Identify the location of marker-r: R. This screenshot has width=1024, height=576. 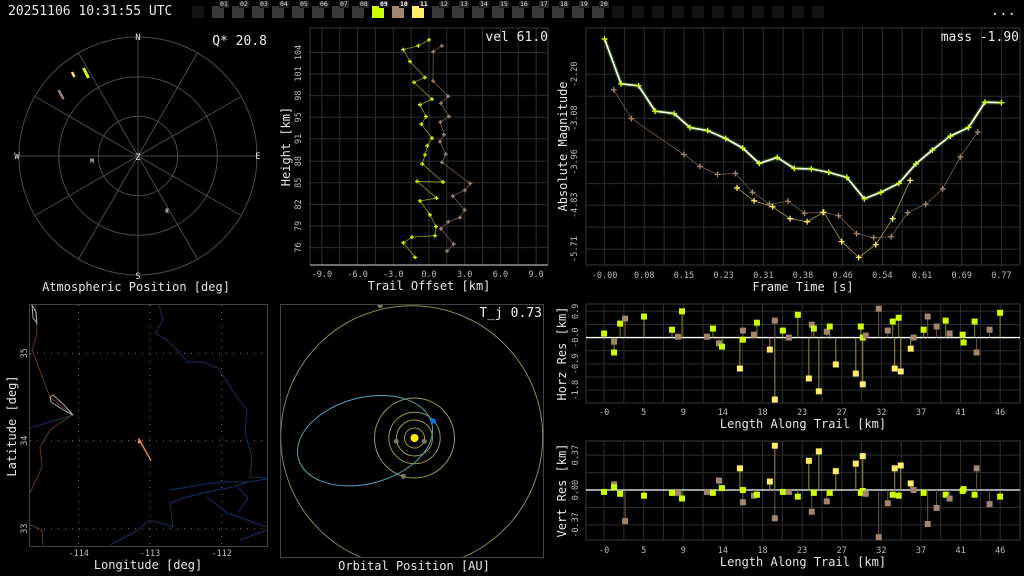
(167, 211).